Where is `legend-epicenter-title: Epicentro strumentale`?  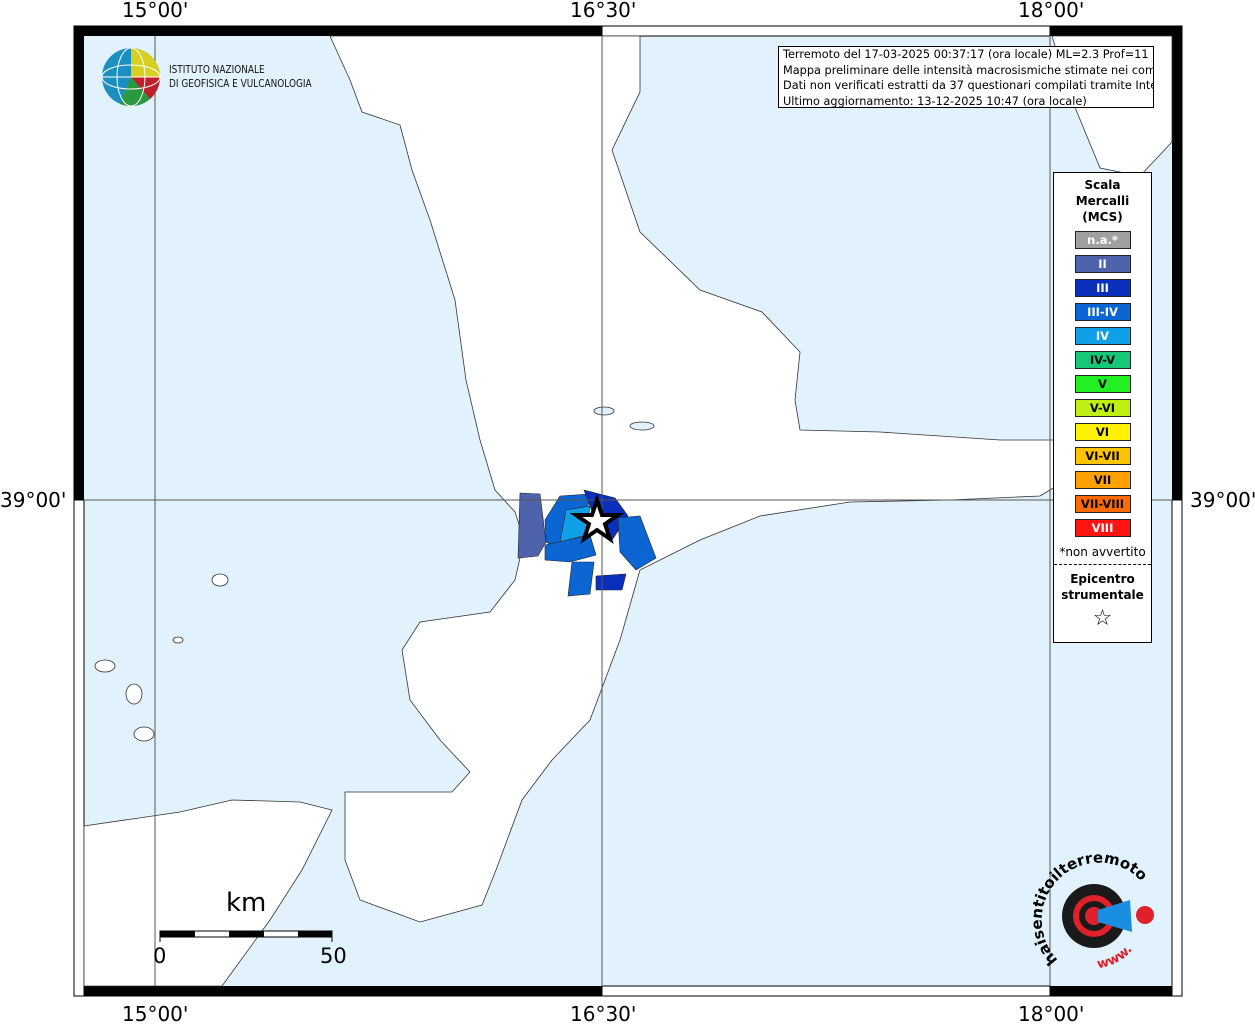
legend-epicenter-title: Epicentro strumentale is located at coordinates (1102, 587).